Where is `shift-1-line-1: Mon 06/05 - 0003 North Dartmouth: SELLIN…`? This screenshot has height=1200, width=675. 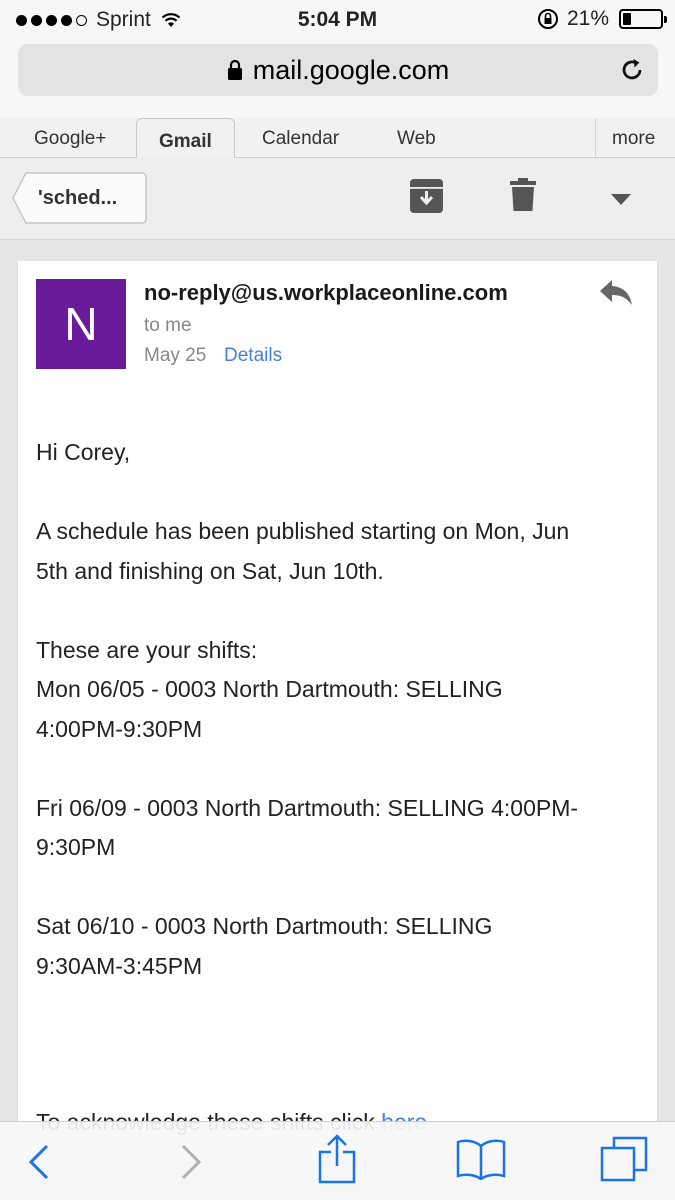
shift-1-line-1: Mon 06/05 - 0003 North Dartmouth: SELLIN… is located at coordinates (269, 689).